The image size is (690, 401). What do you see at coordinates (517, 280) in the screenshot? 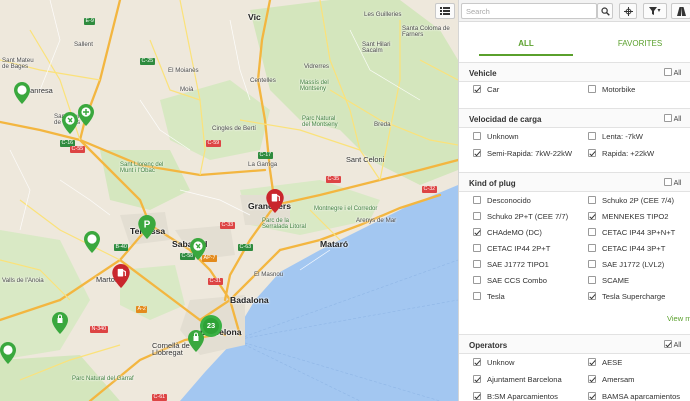
I see `option-label: SAE CCS Combo` at bounding box center [517, 280].